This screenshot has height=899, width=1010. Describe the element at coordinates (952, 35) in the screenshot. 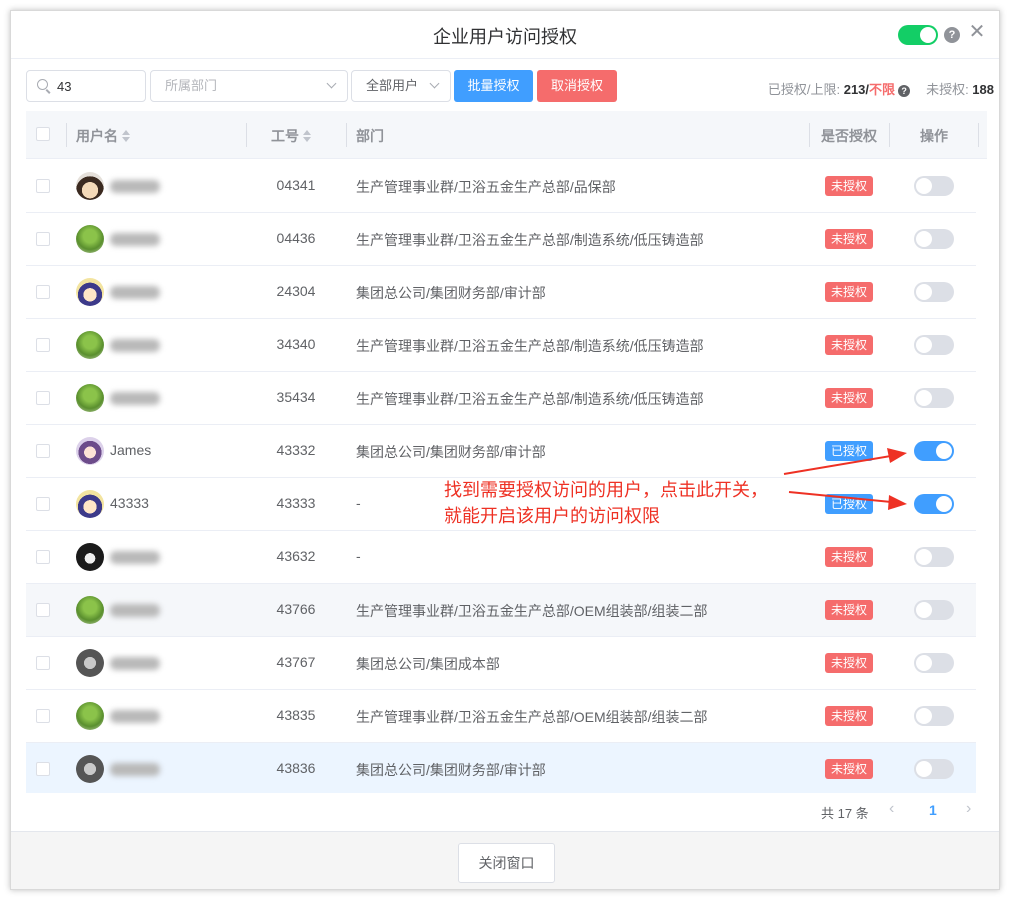

I see `help-icon: ?` at that location.